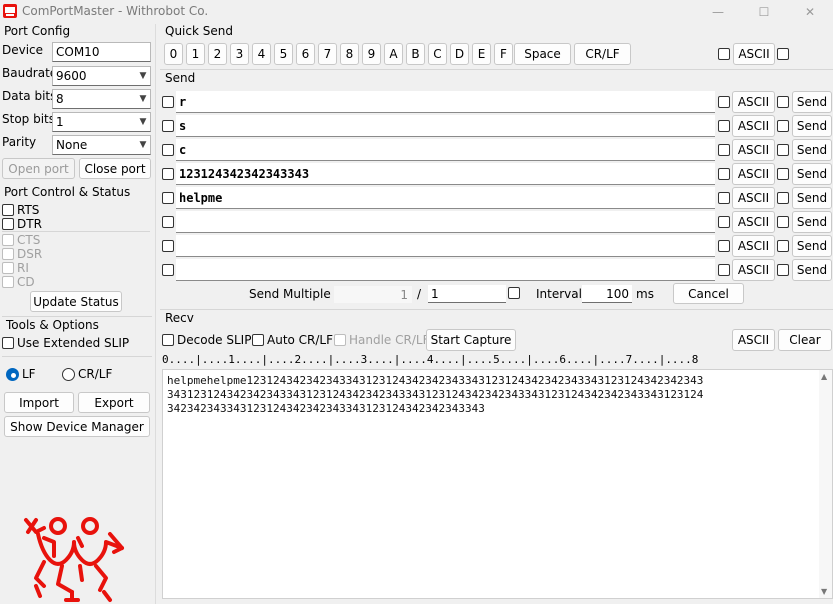 The height and width of the screenshot is (604, 833). Describe the element at coordinates (825, 484) in the screenshot. I see `recv-scrollbar: ▲ ▼` at that location.